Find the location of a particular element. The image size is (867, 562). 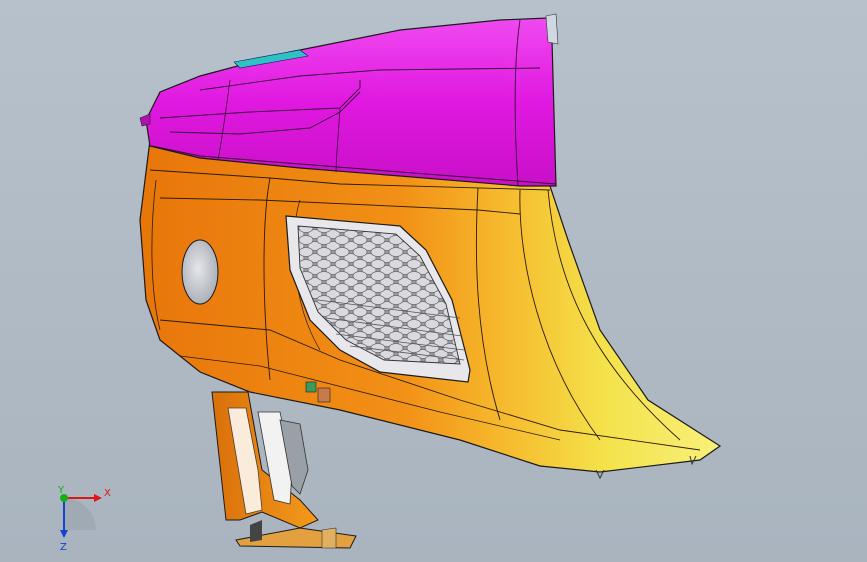

x-axis-arrowhead is located at coordinates (98, 498).